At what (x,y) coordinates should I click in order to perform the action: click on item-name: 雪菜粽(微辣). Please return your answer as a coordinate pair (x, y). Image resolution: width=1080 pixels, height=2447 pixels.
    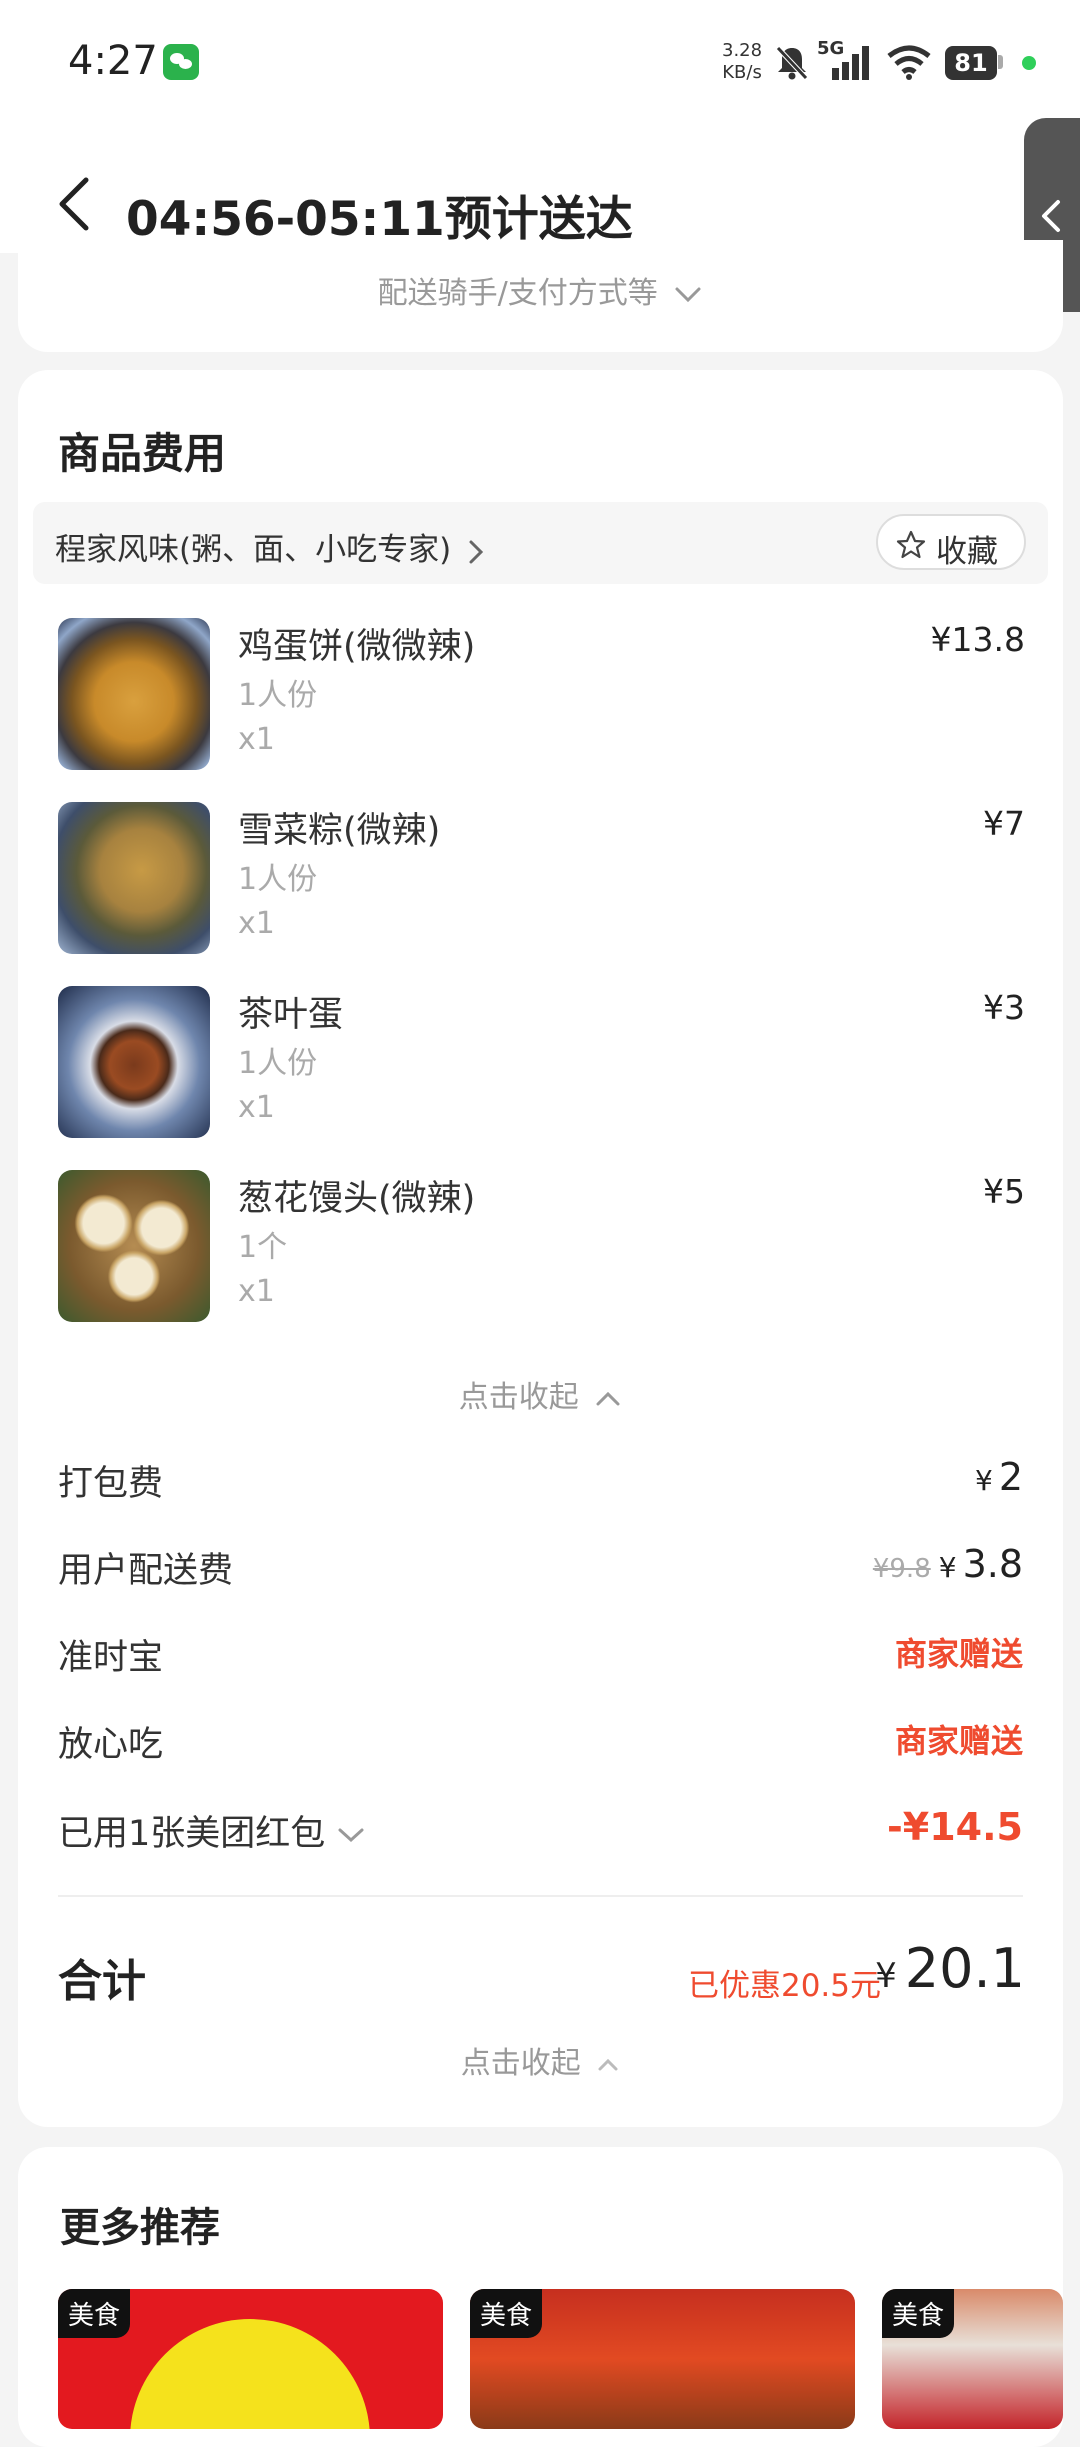
    Looking at the image, I should click on (339, 831).